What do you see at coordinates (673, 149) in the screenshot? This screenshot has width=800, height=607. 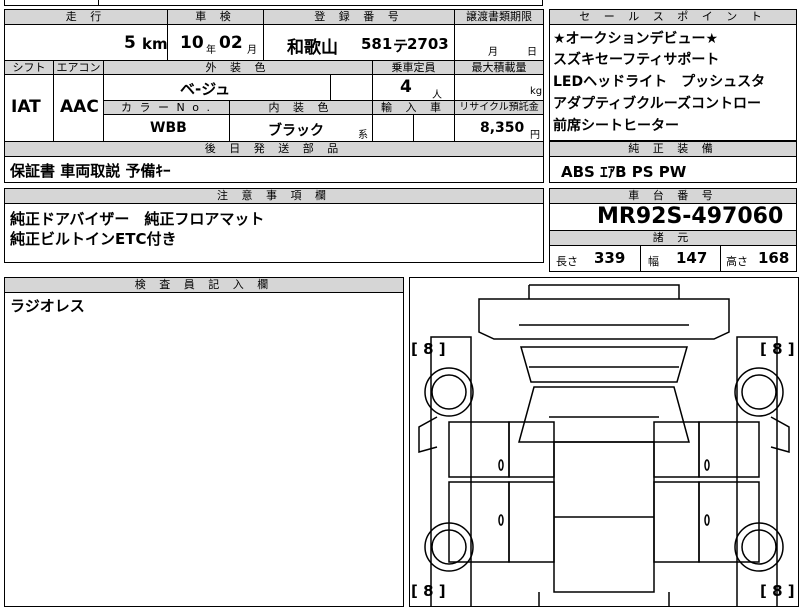 I see `equipment-header: 純 正 装 備` at bounding box center [673, 149].